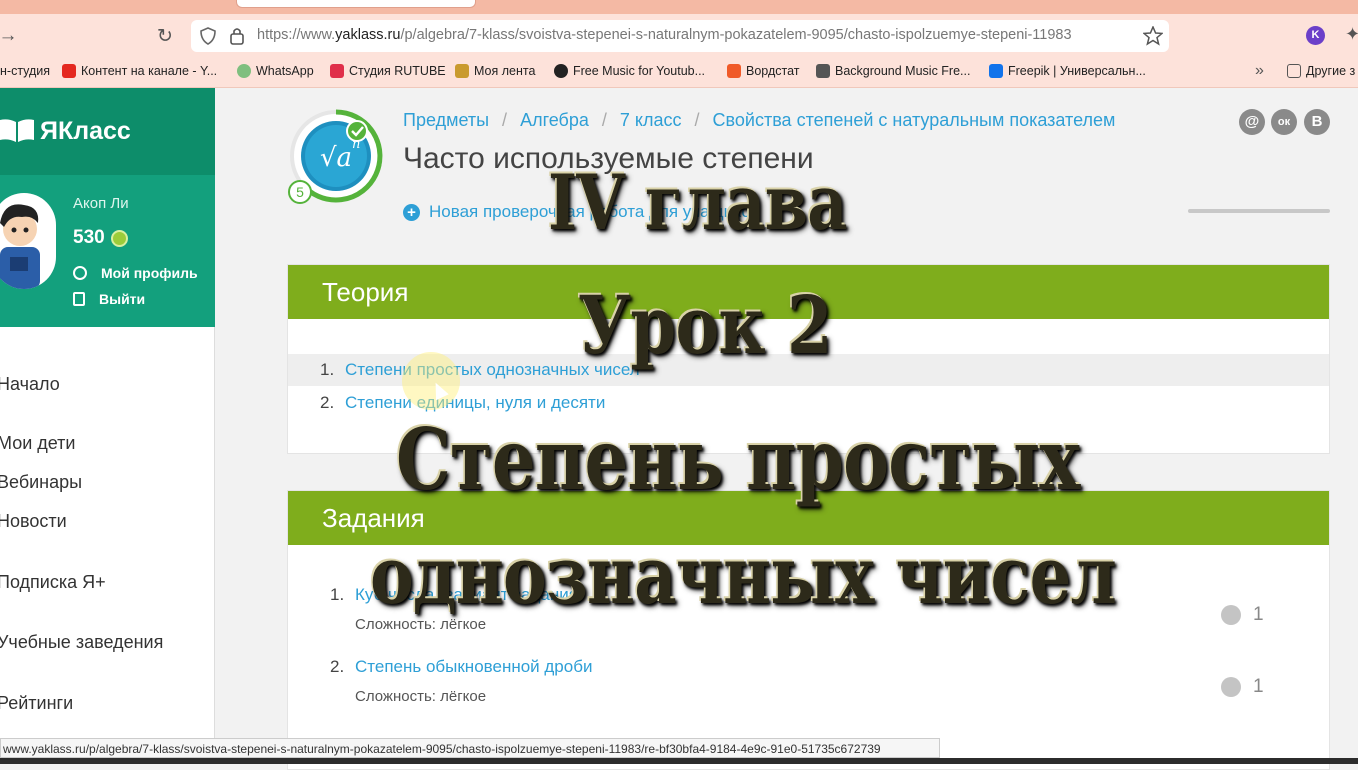 This screenshot has height=770, width=1358. What do you see at coordinates (679, 761) in the screenshot?
I see `taskbar` at bounding box center [679, 761].